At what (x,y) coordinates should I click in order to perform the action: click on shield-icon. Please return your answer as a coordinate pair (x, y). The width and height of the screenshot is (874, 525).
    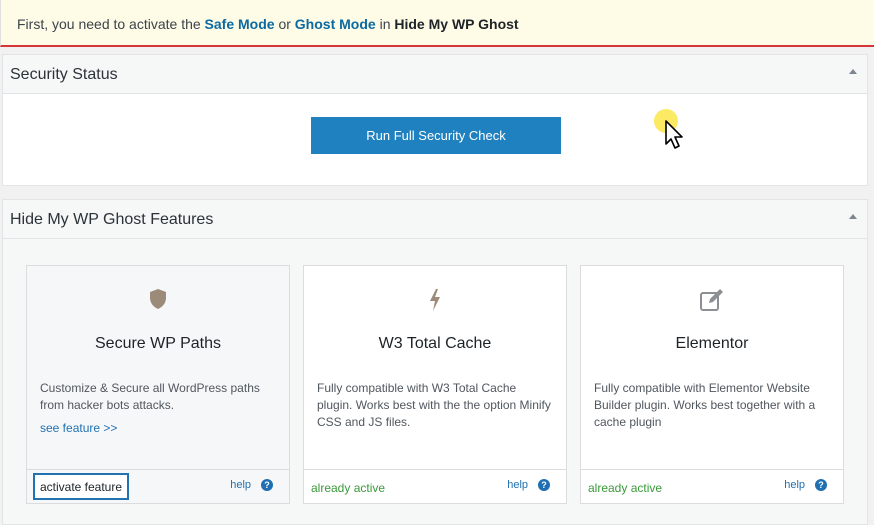
    Looking at the image, I should click on (158, 300).